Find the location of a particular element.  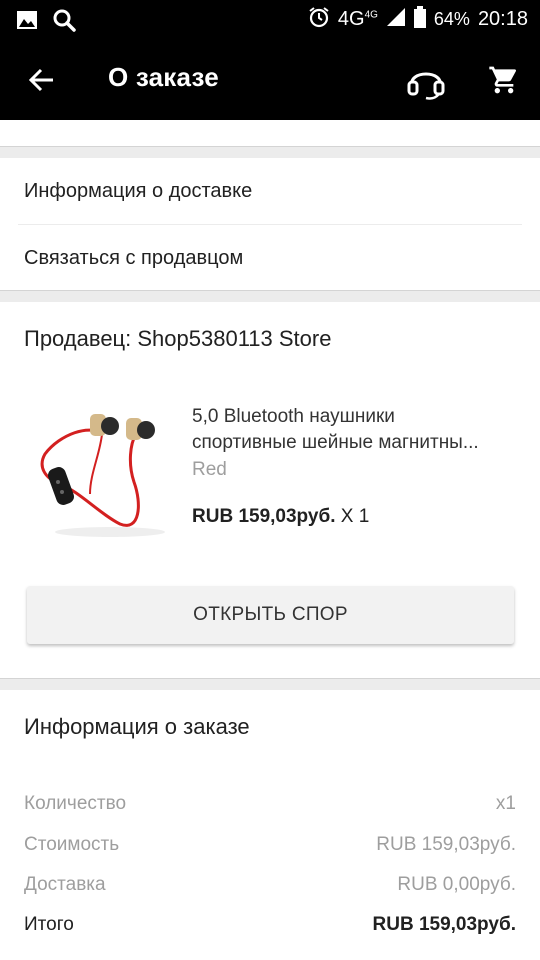

info-label: Стоимость is located at coordinates (72, 844).